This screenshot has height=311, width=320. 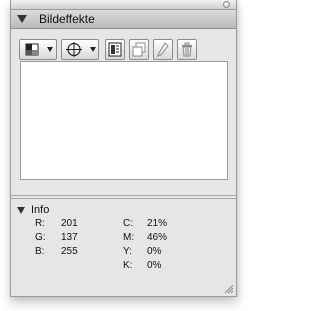 I want to click on trash-icon, so click(x=187, y=49).